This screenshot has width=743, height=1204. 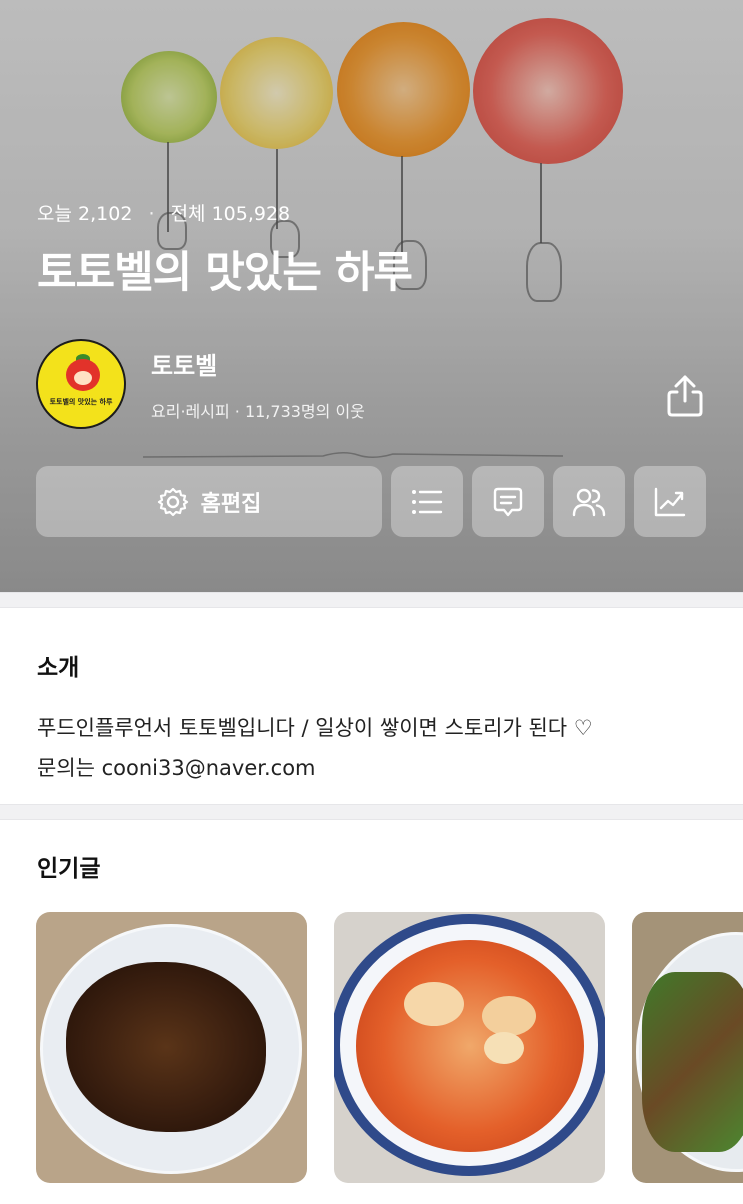 I want to click on avatar-caption: 토토벨의 맛있는 하루, so click(x=81, y=402).